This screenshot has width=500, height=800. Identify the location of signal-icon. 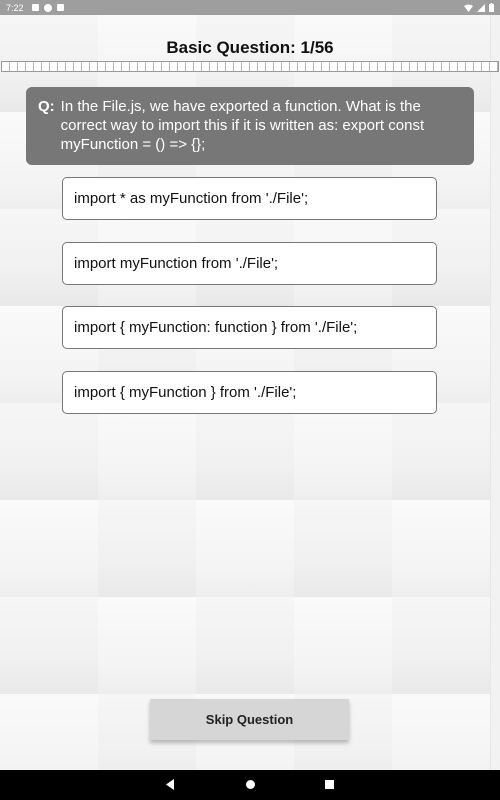
(481, 7).